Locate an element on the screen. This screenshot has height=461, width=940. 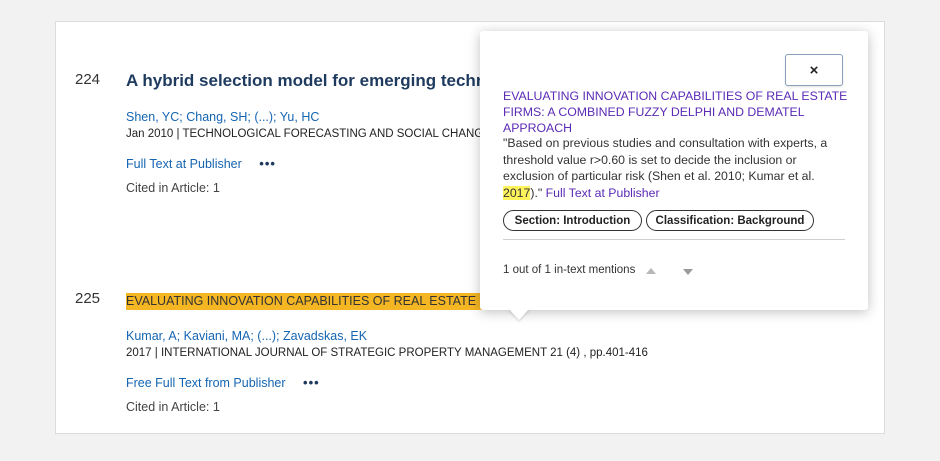
record-links: Full Text at Publisher ••• is located at coordinates (201, 163).